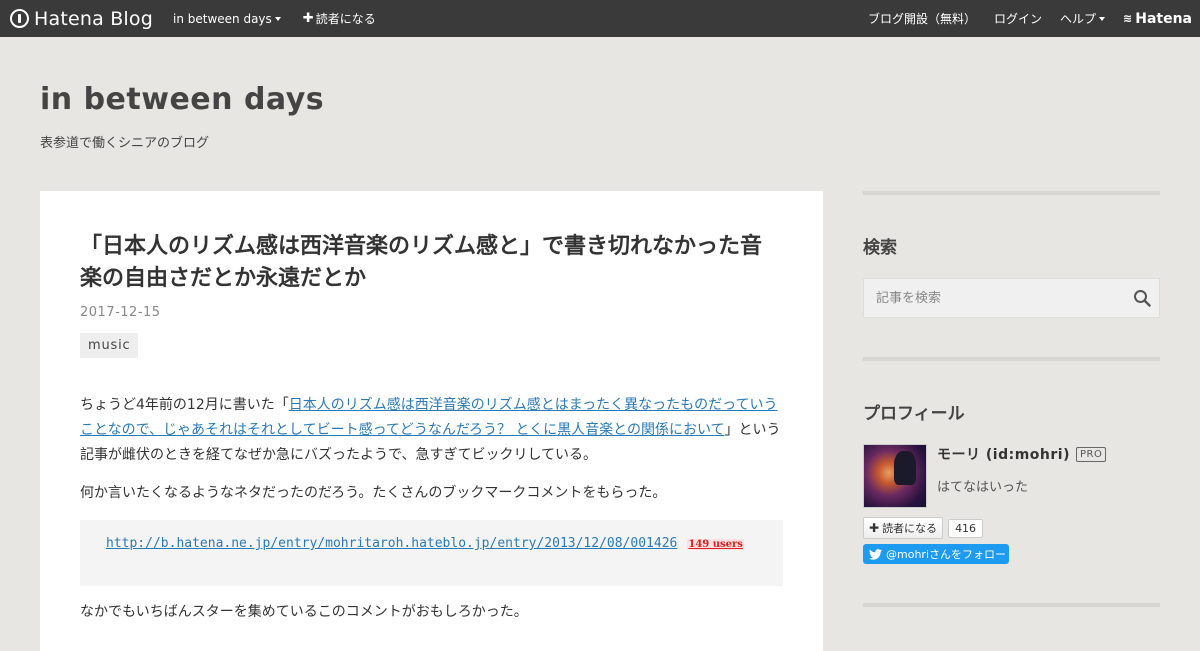 This screenshot has height=651, width=1200. I want to click on open-blog-label: ブログ開設（無料）, so click(921, 19).